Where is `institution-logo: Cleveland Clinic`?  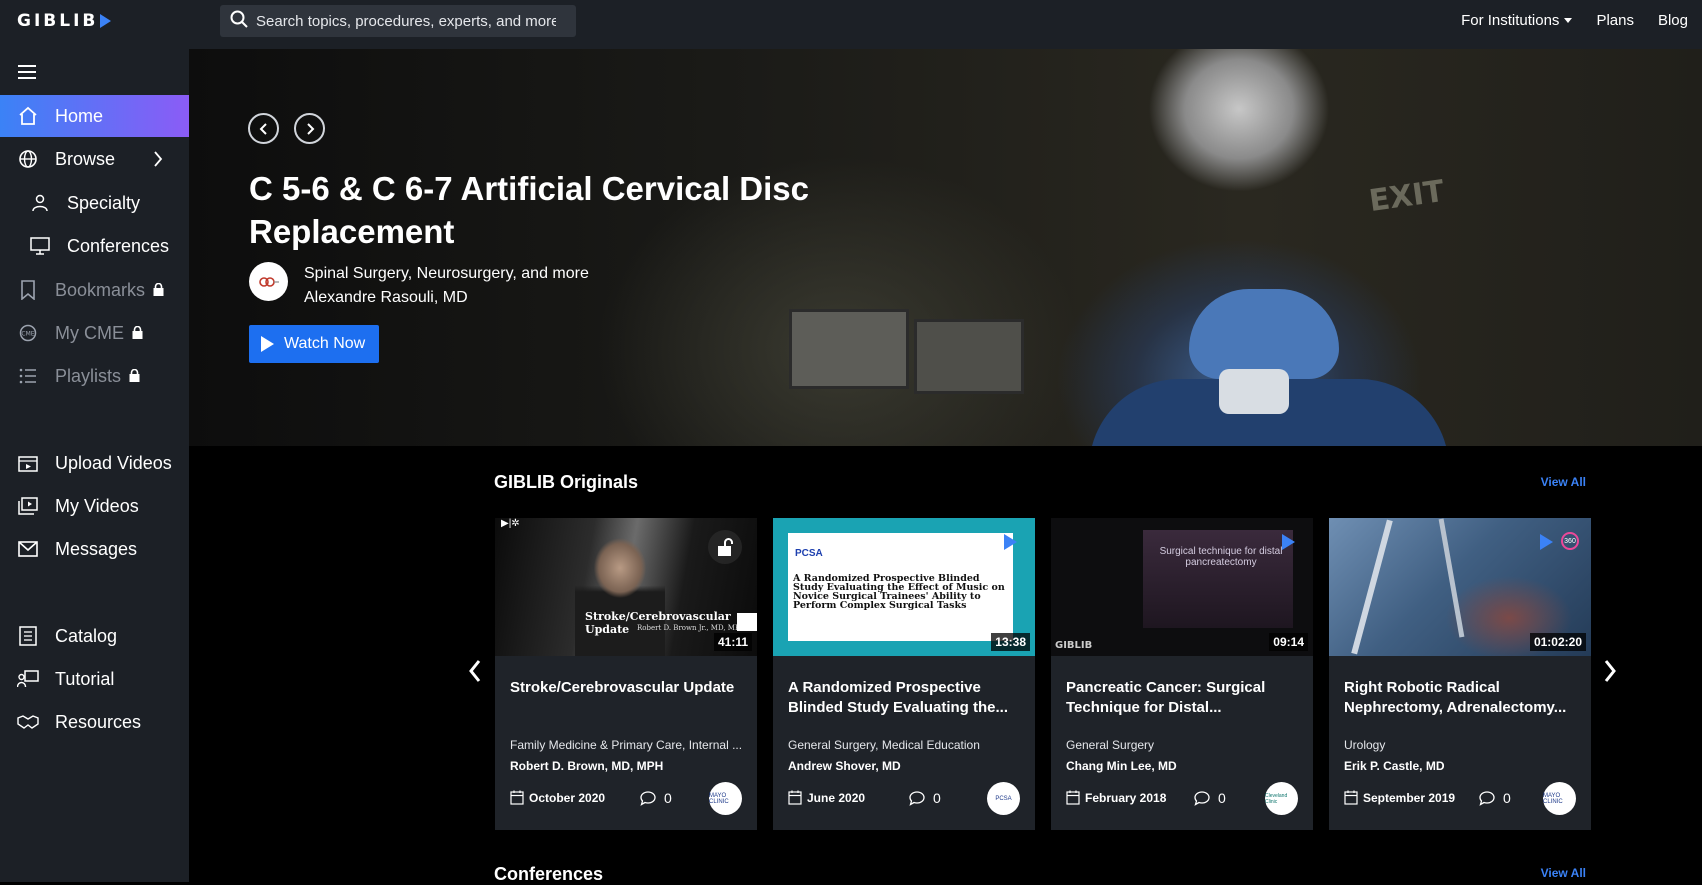 institution-logo: Cleveland Clinic is located at coordinates (1281, 798).